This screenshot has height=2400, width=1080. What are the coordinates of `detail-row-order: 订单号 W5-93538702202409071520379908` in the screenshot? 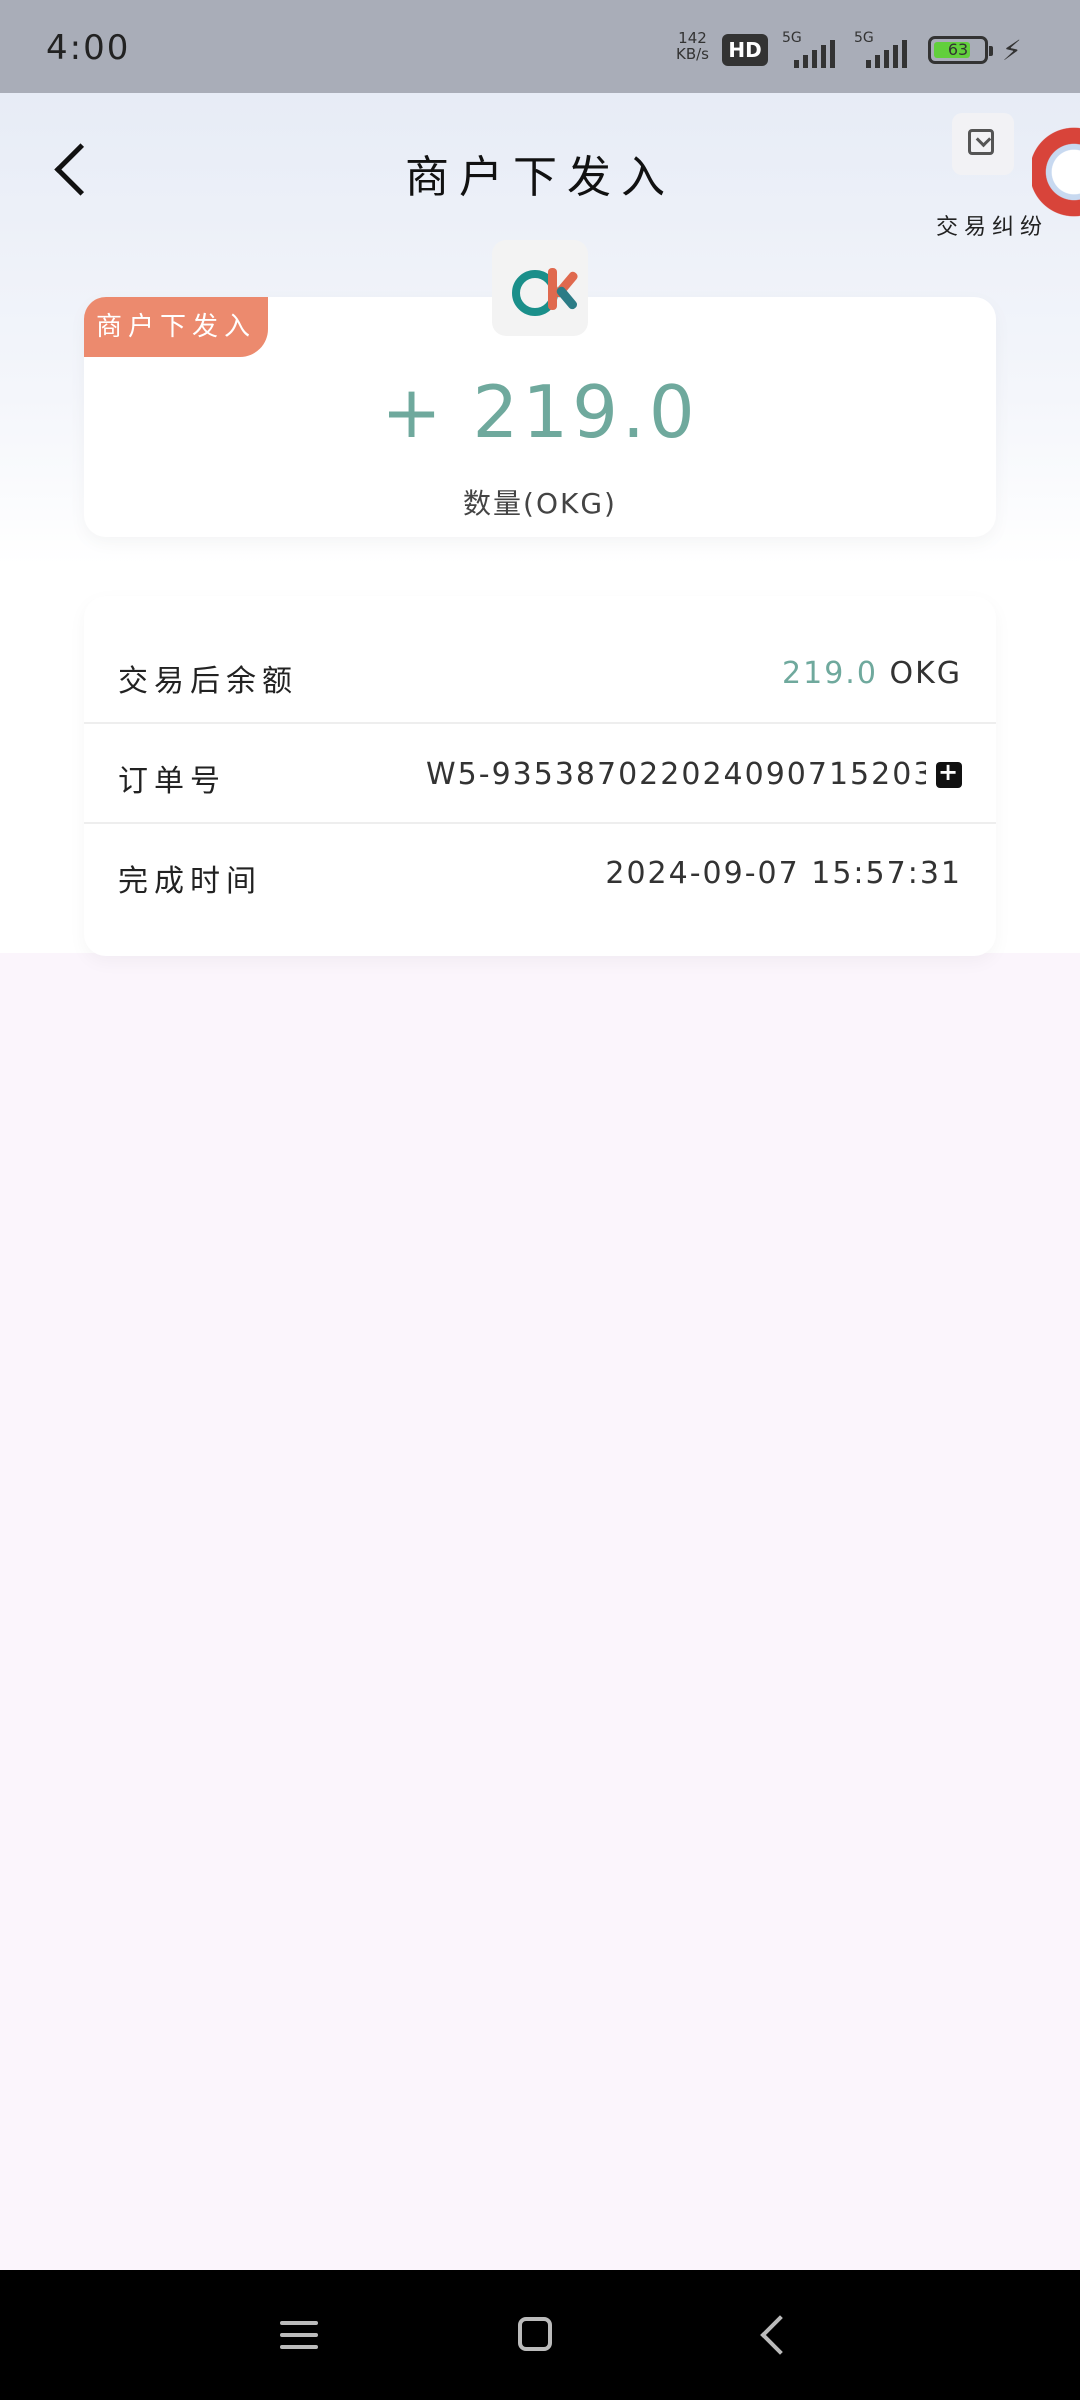 It's located at (540, 774).